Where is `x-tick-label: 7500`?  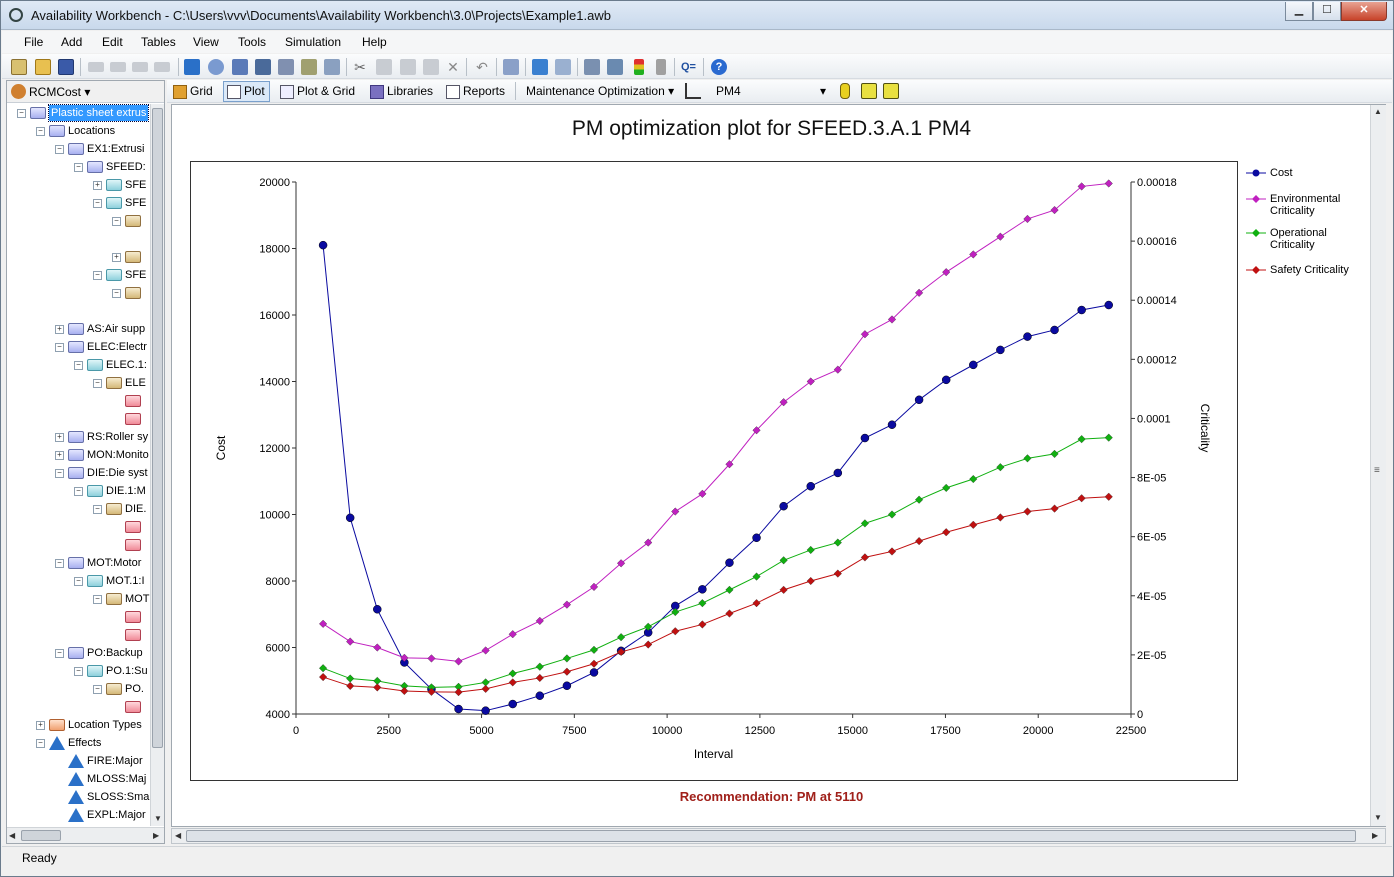
x-tick-label: 7500 is located at coordinates (574, 731).